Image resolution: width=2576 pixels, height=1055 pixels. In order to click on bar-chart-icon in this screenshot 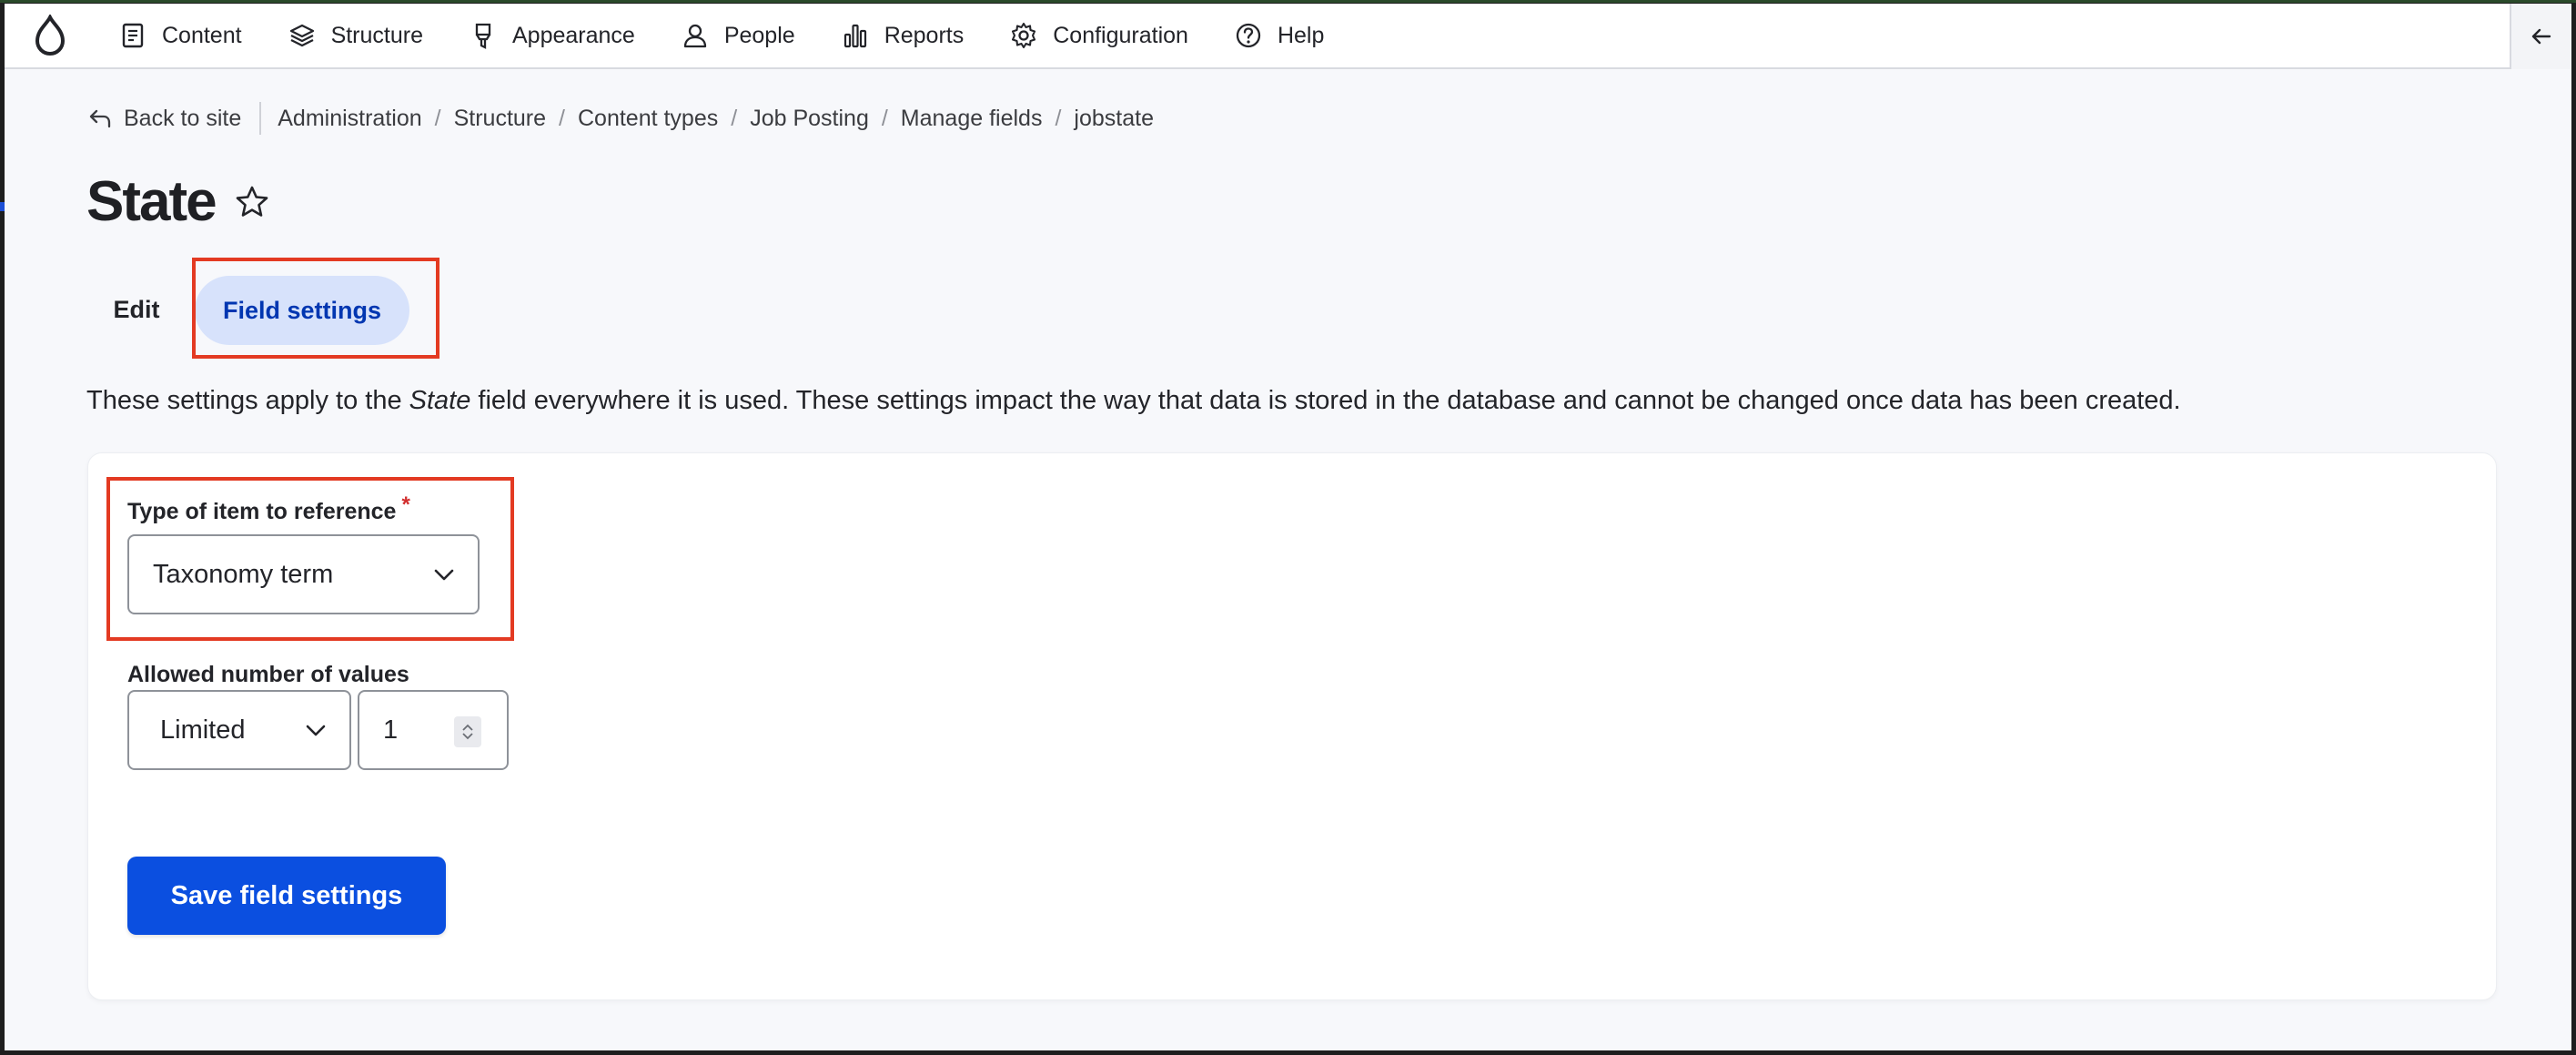, I will do `click(855, 36)`.